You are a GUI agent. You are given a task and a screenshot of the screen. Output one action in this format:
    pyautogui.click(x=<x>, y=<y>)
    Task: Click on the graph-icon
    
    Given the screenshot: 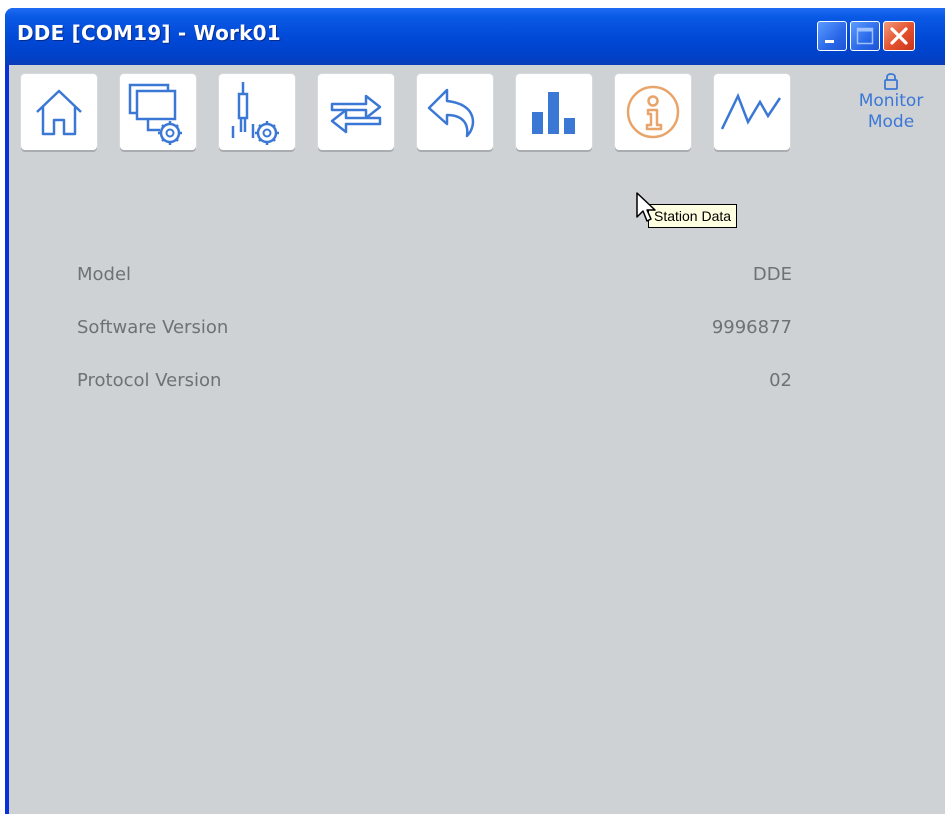 What is the action you would take?
    pyautogui.click(x=751, y=111)
    